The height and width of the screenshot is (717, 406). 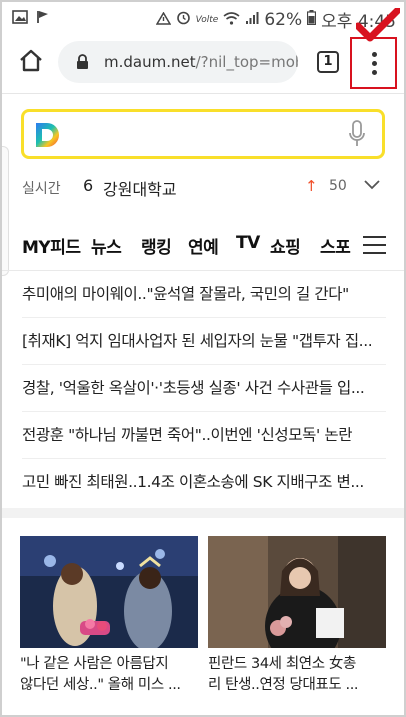 What do you see at coordinates (106, 245) in the screenshot?
I see `tab-news: 뉴스` at bounding box center [106, 245].